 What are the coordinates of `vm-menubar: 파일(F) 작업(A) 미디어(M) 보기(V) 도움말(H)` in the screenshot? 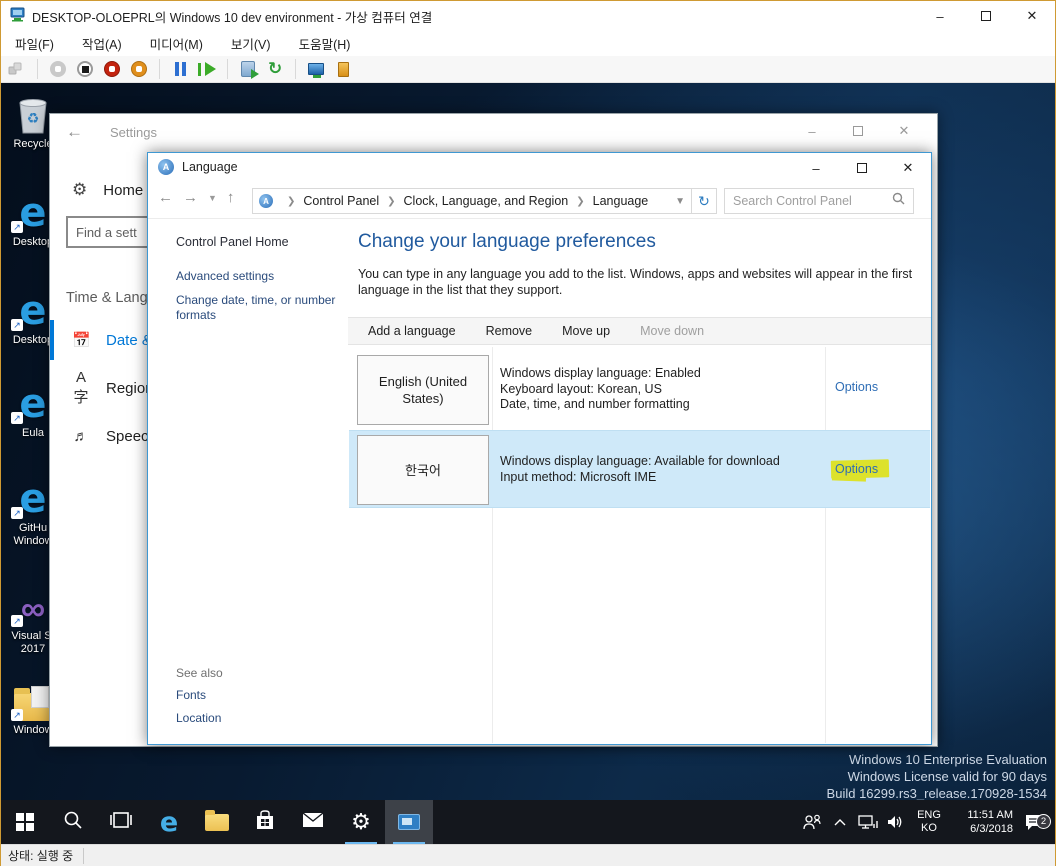 It's located at (528, 43).